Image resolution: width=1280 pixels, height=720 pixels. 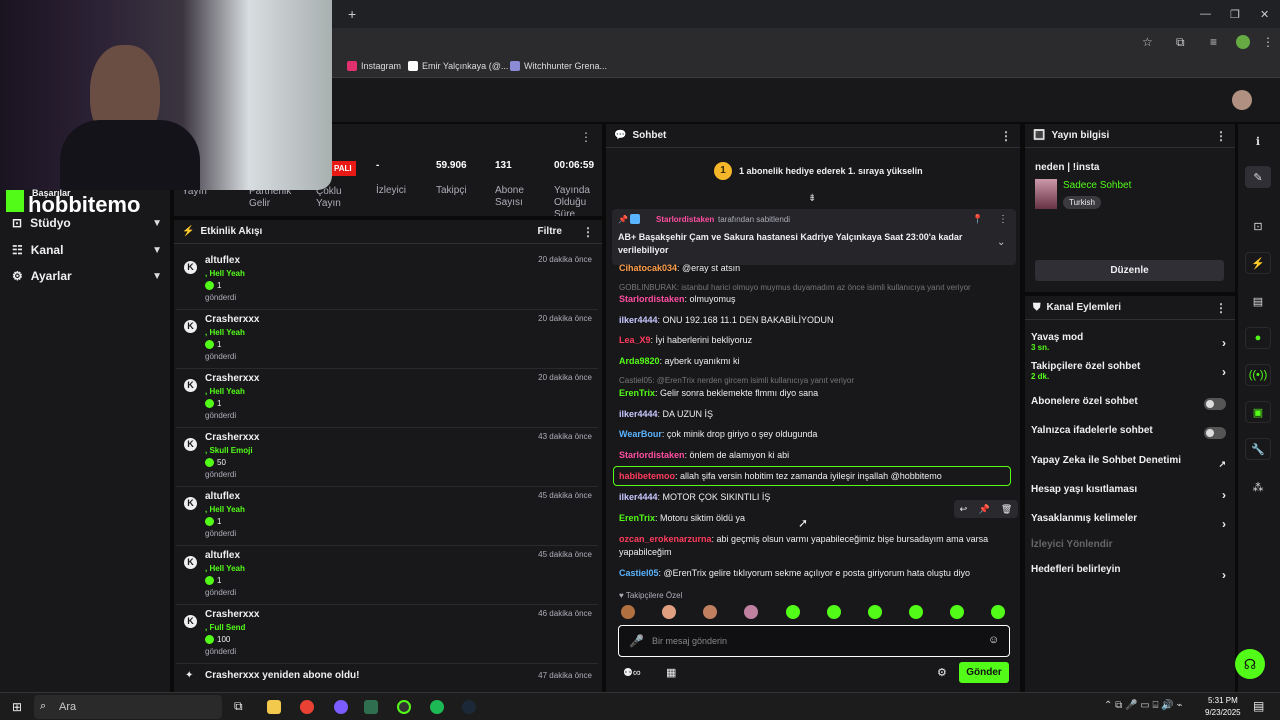 What do you see at coordinates (1128, 522) in the screenshot?
I see `channel-action-row: Yasaklanmış kelimeler ›` at bounding box center [1128, 522].